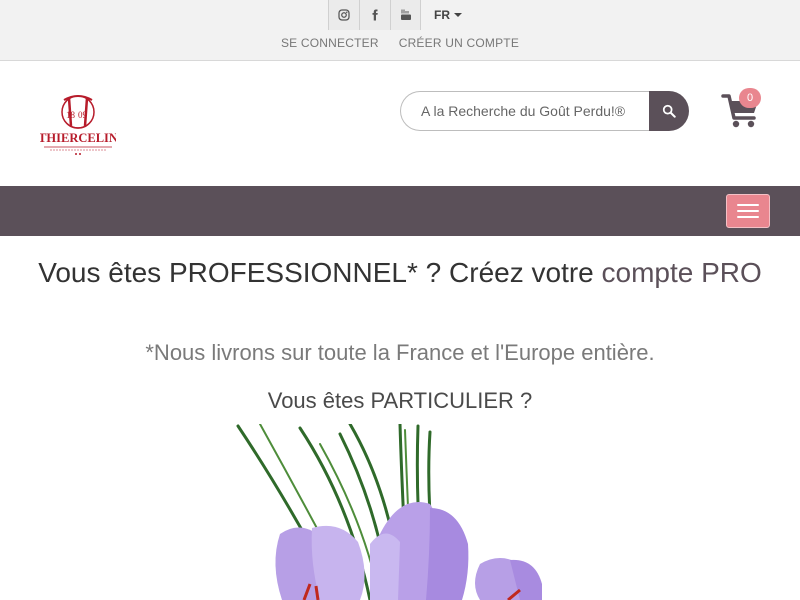 The height and width of the screenshot is (600, 800). What do you see at coordinates (400, 211) in the screenshot?
I see `main-navbar` at bounding box center [400, 211].